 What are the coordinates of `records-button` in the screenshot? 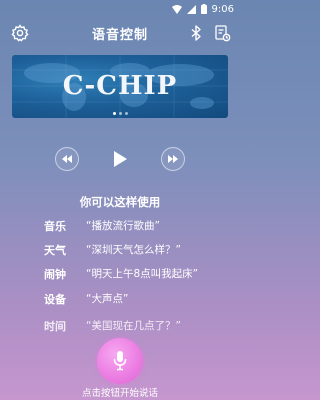 It's located at (222, 33).